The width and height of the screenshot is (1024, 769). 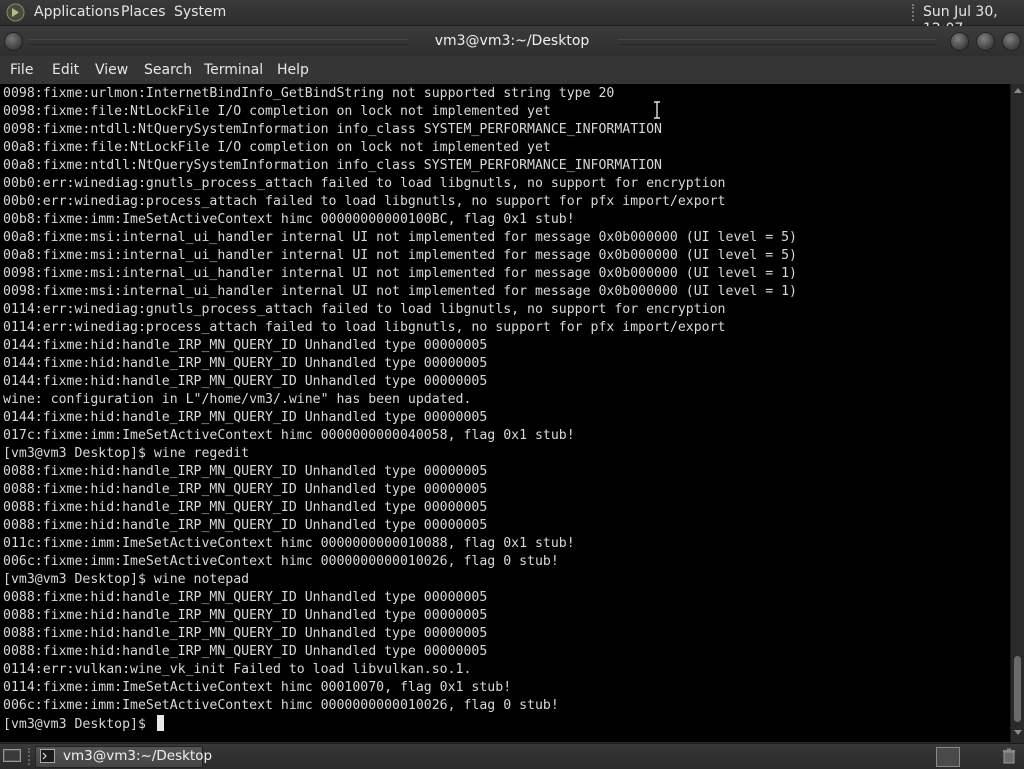 I want to click on close-button, so click(x=1011, y=41).